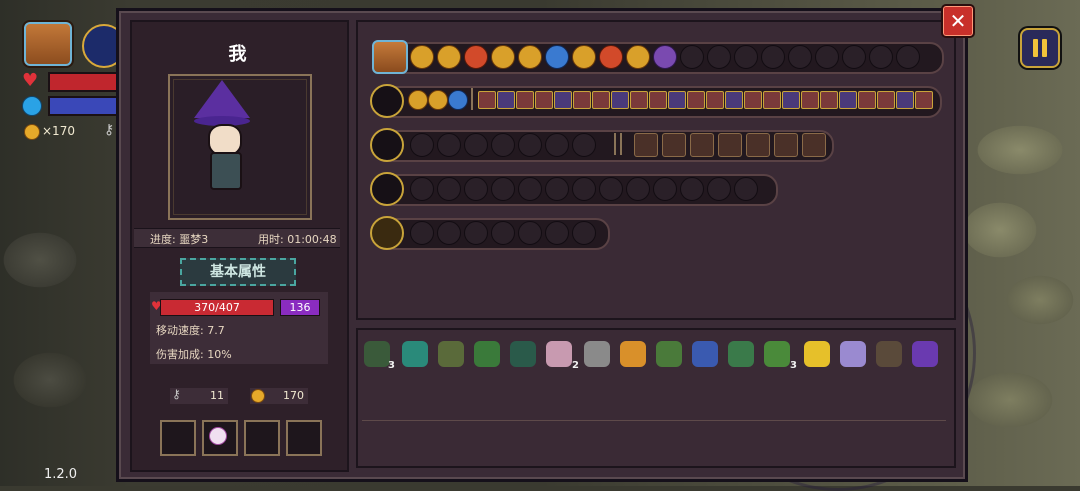 Image resolution: width=1080 pixels, height=491 pixels. I want to click on progress-label: 进度: 噩梦3, so click(179, 239).